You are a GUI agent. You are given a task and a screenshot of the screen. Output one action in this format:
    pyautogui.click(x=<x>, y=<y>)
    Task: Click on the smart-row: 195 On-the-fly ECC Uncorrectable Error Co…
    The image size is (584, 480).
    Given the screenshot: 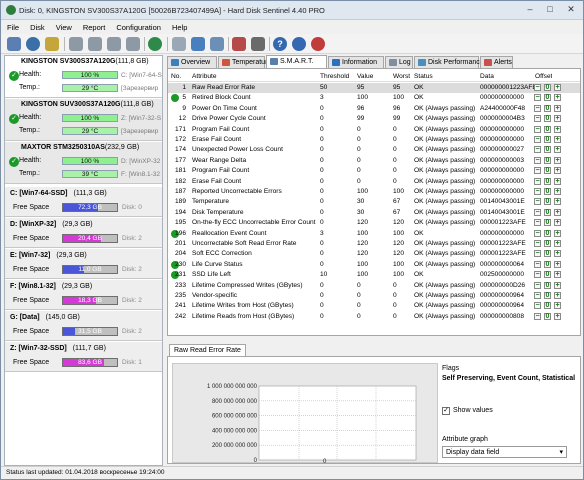 What is the action you would take?
    pyautogui.click(x=374, y=223)
    